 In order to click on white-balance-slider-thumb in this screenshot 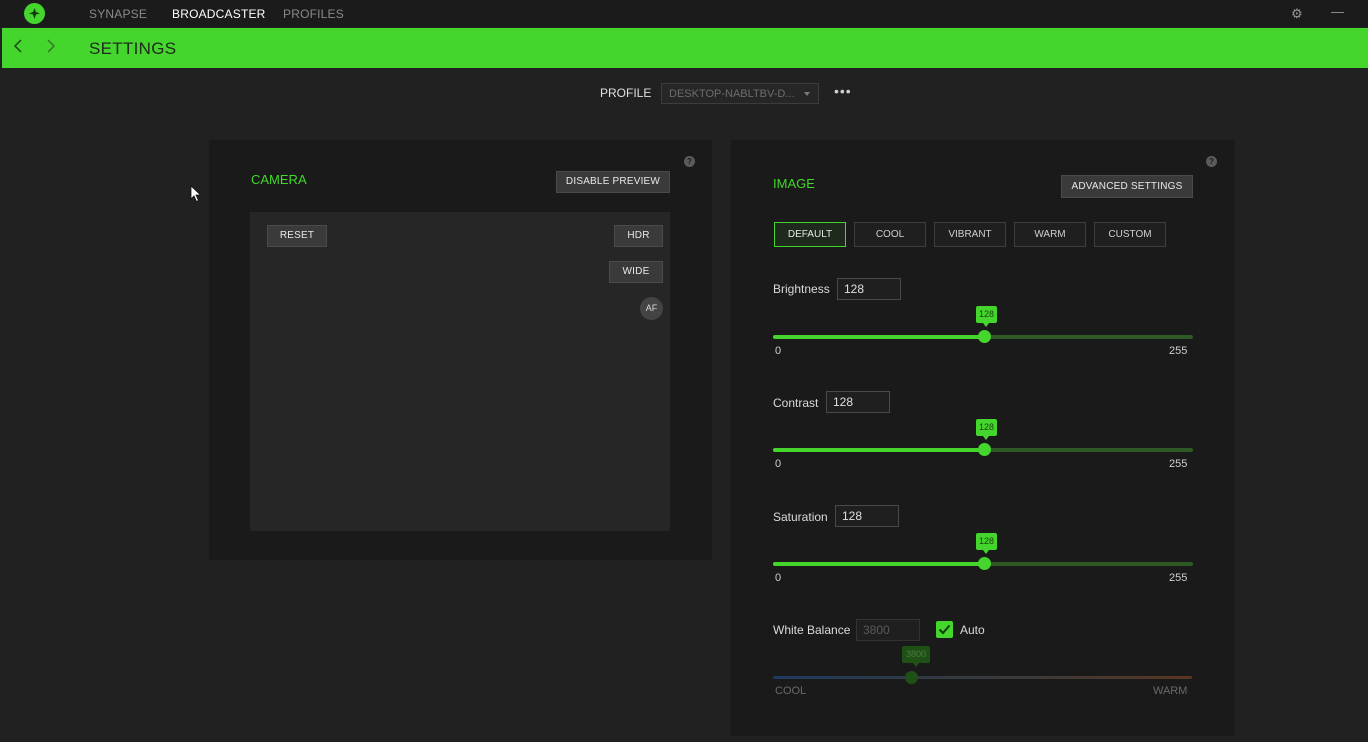, I will do `click(911, 677)`.